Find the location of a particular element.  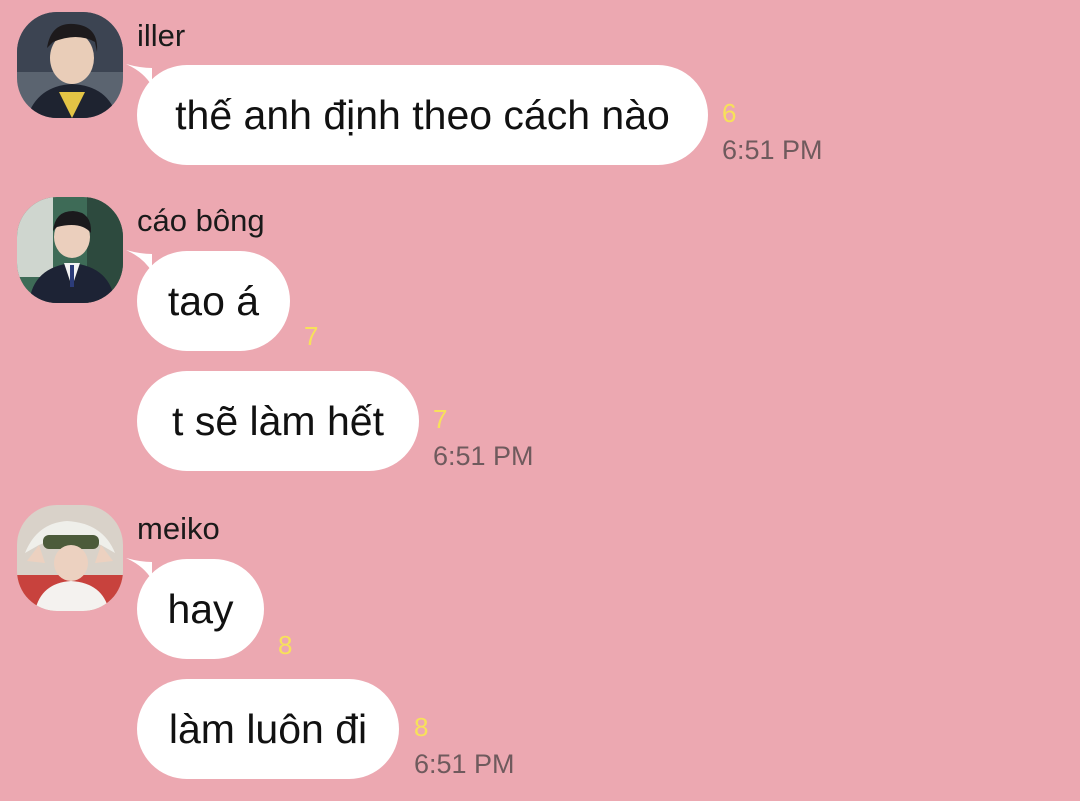

message-text: hay is located at coordinates (200, 608).